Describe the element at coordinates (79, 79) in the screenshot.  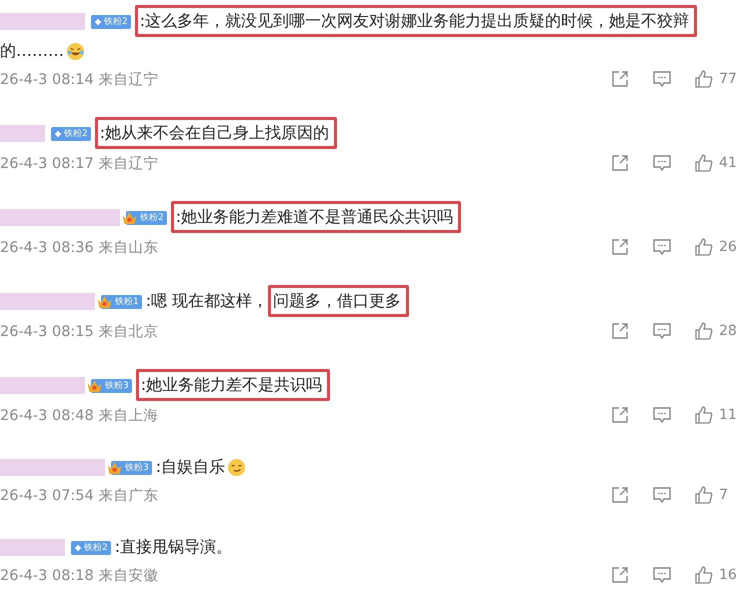
I see `comment-time-location: 26-4-3 08:14 来自辽宁` at that location.